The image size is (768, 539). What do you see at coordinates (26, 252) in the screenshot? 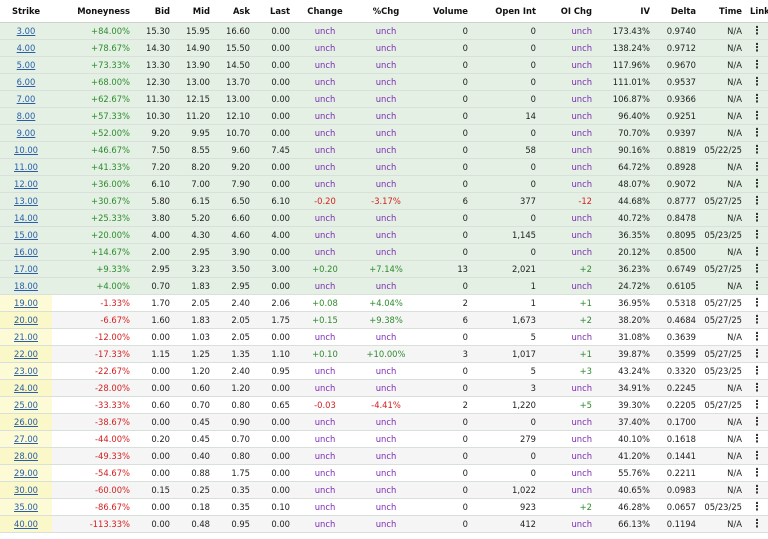
I see `strike-link: 16.00` at bounding box center [26, 252].